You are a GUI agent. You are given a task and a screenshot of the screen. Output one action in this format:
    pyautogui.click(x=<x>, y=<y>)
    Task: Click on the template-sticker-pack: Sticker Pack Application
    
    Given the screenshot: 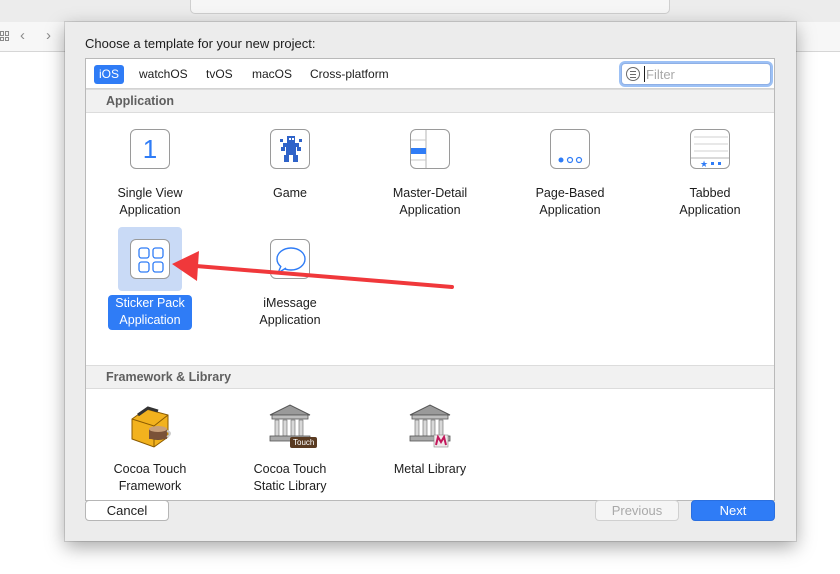 What is the action you would take?
    pyautogui.click(x=150, y=278)
    